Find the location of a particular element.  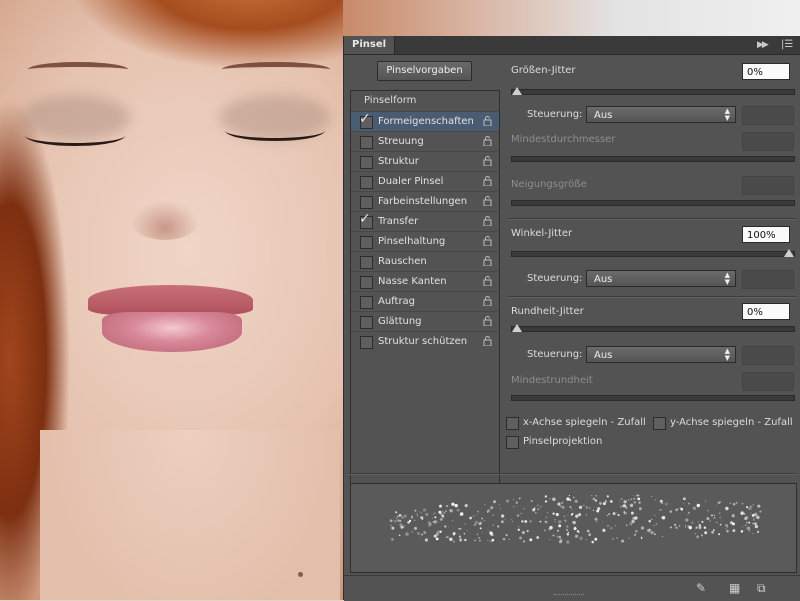

new-preset-icon: ⧉ is located at coordinates (761, 588).